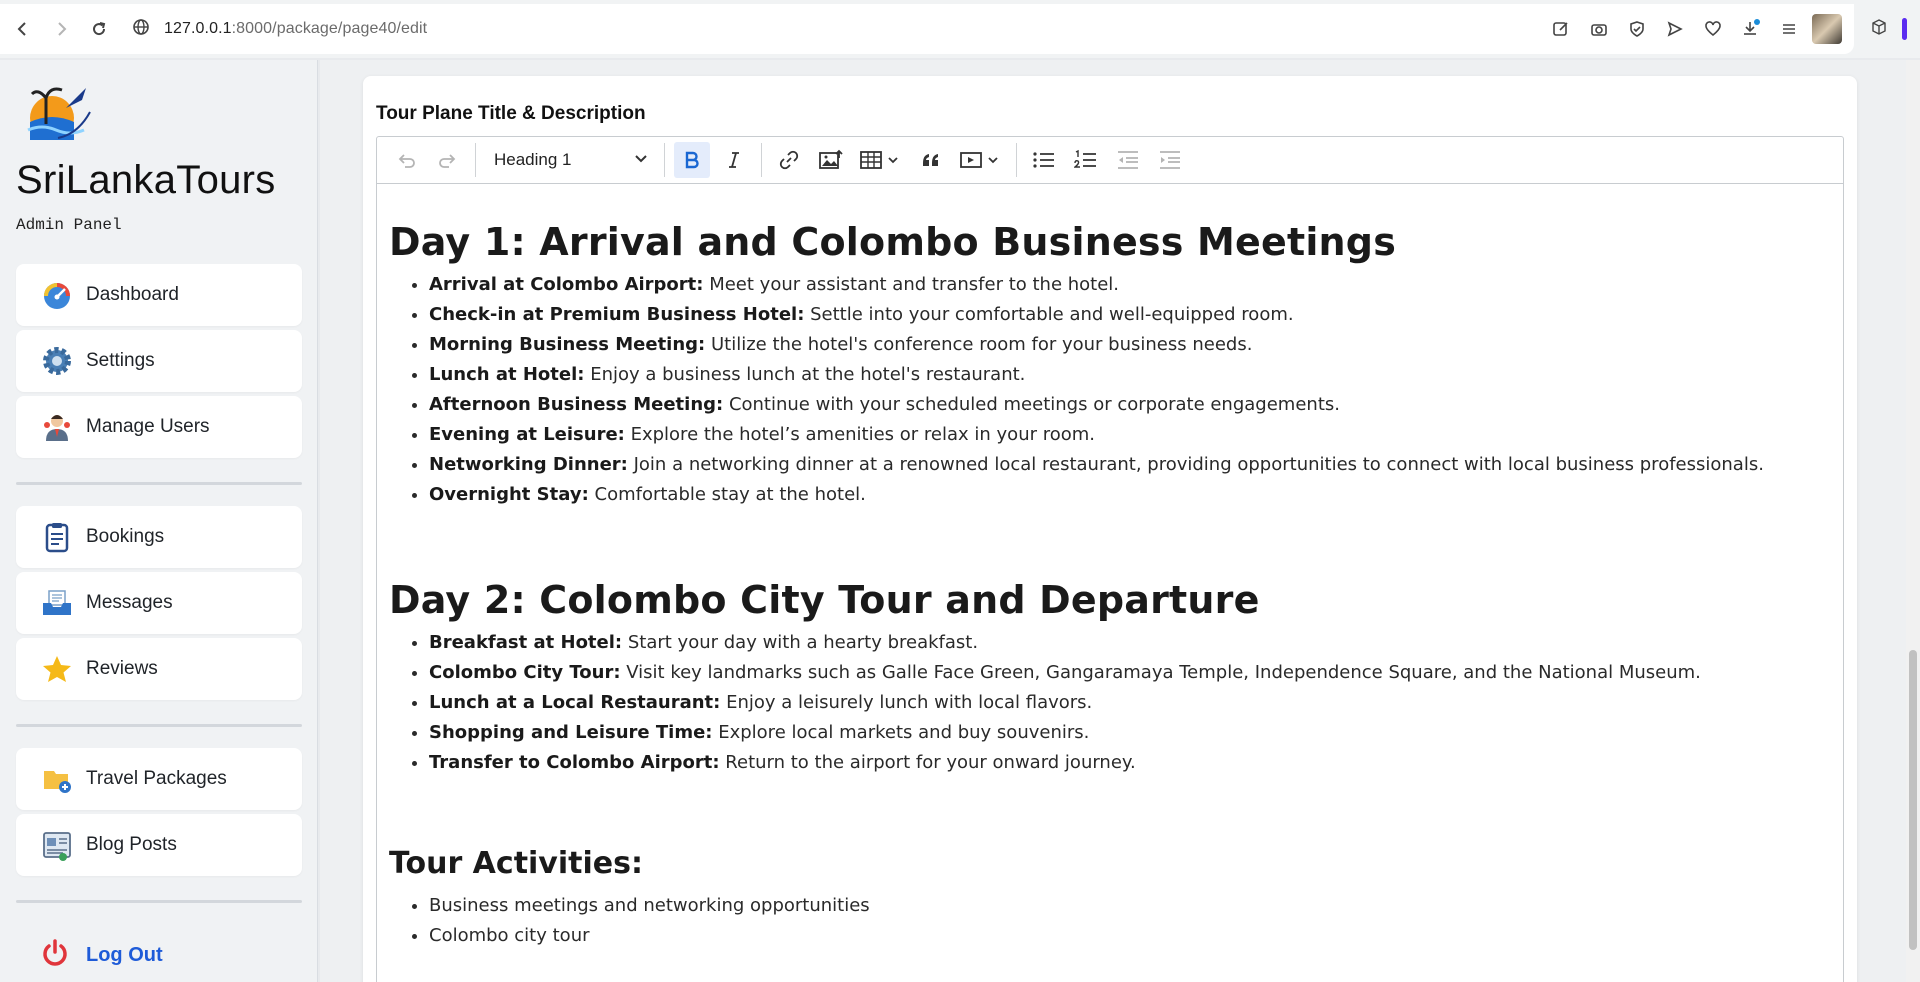 Image resolution: width=1920 pixels, height=982 pixels. Describe the element at coordinates (122, 668) in the screenshot. I see `sidebar-item-label: Reviews` at that location.